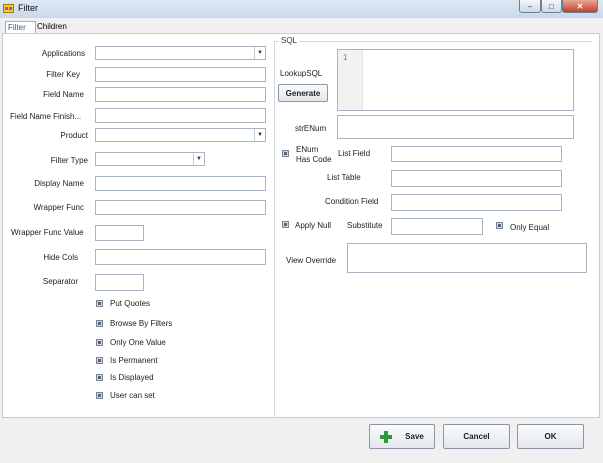 The height and width of the screenshot is (463, 603). What do you see at coordinates (99, 377) in the screenshot?
I see `is-displayed-checkbox` at bounding box center [99, 377].